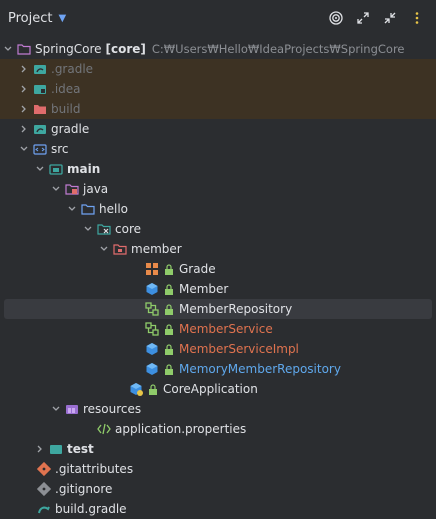  Describe the element at coordinates (112, 409) in the screenshot. I see `folder-label: resources` at that location.